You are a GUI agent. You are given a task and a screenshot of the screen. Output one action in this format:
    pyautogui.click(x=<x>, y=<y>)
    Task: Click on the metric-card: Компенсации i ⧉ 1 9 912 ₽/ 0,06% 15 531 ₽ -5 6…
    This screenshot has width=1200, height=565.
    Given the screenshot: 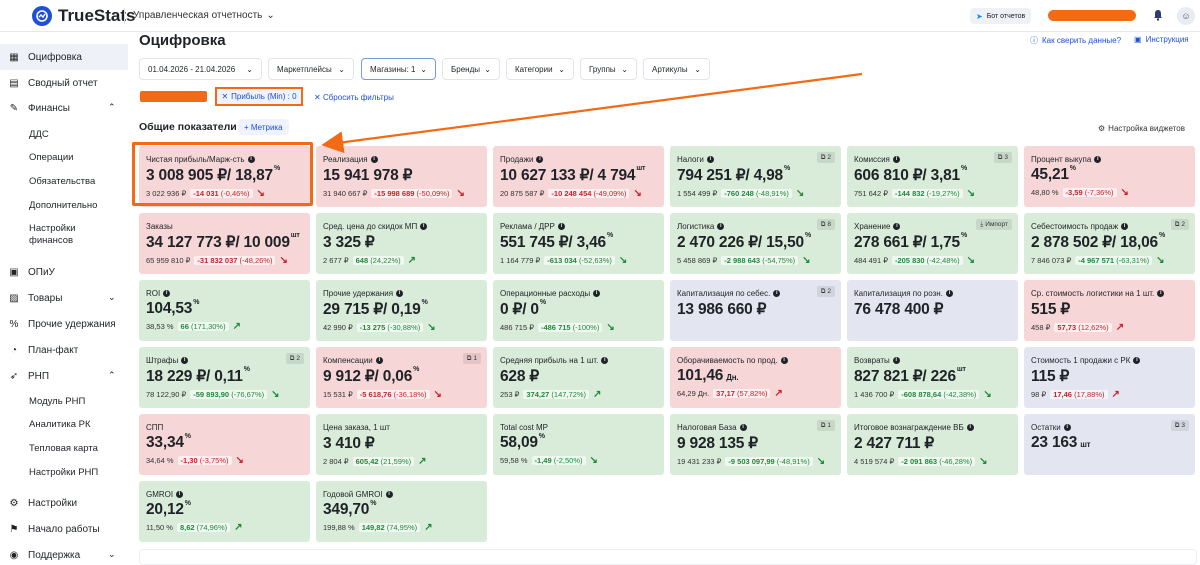 What is the action you would take?
    pyautogui.click(x=401, y=377)
    